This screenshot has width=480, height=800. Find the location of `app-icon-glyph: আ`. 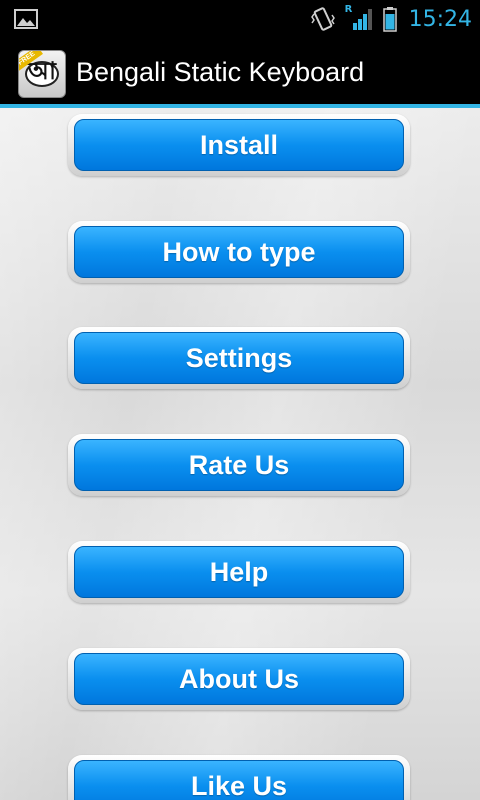

app-icon-glyph: আ is located at coordinates (42, 71).